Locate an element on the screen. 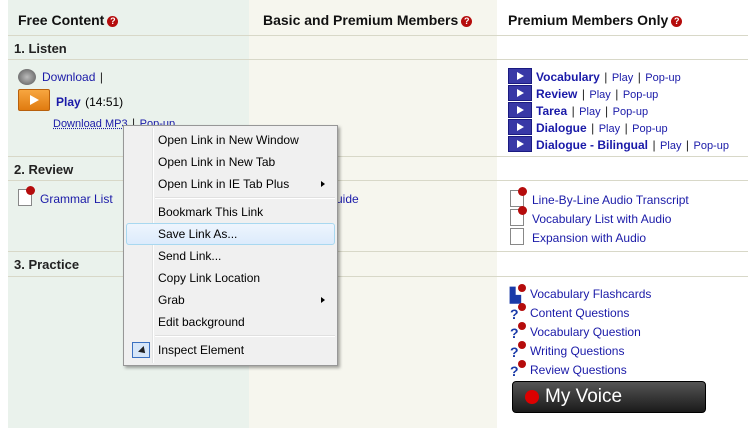 Image resolution: width=748 pixels, height=442 pixels. duration: (14:51) is located at coordinates (104, 102).